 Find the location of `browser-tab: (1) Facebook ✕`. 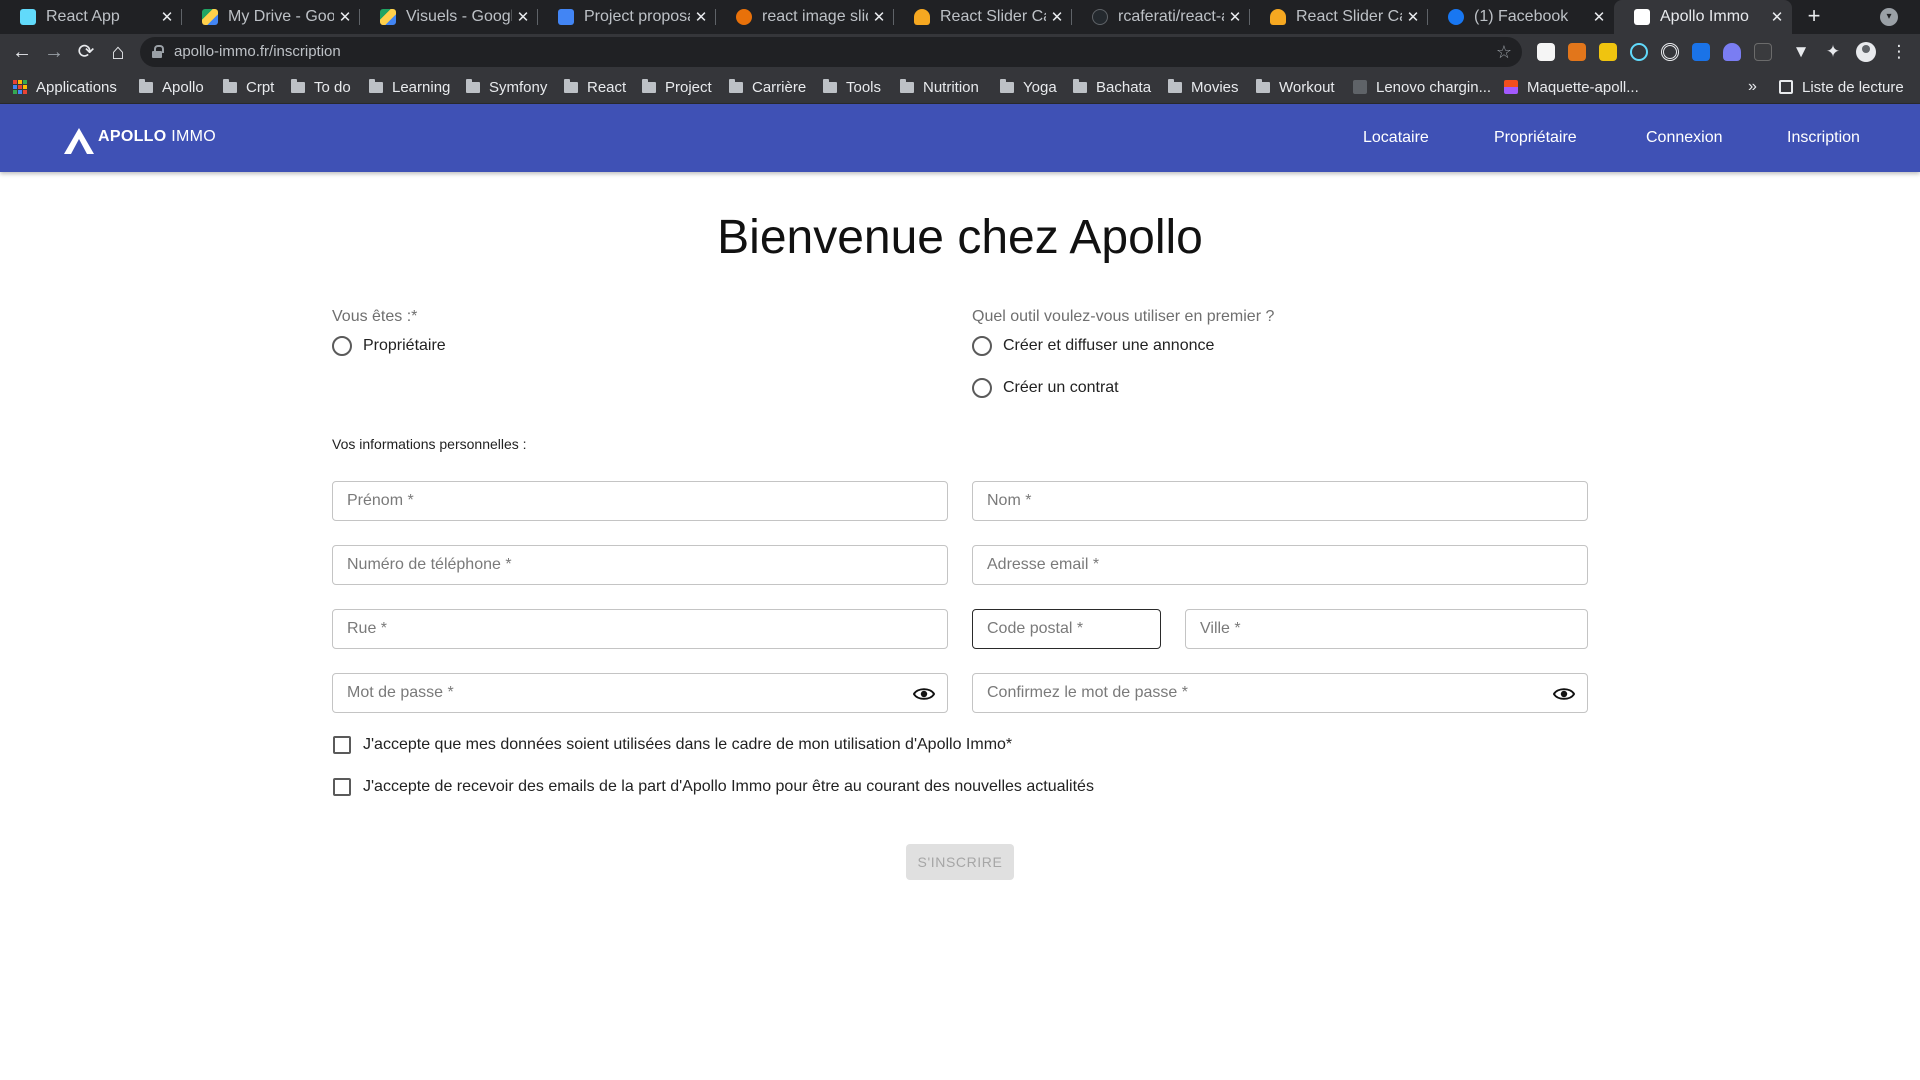

browser-tab: (1) Facebook ✕ is located at coordinates (1521, 17).